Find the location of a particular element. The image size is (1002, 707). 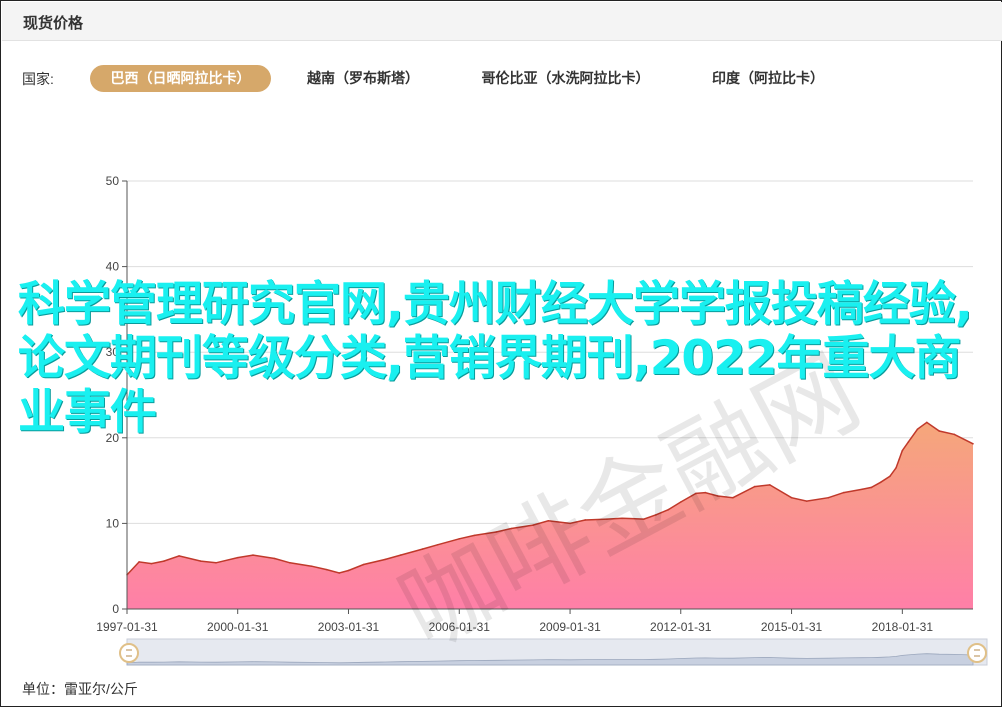

range-slider-right-handle-knob is located at coordinates (977, 653).